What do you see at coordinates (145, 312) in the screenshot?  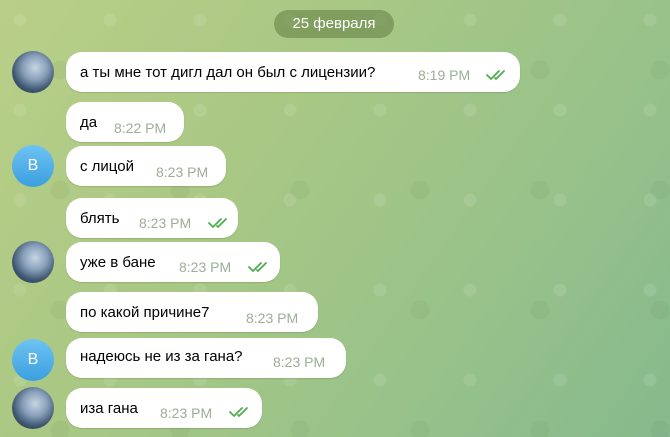 I see `message-text: по какой причине7` at bounding box center [145, 312].